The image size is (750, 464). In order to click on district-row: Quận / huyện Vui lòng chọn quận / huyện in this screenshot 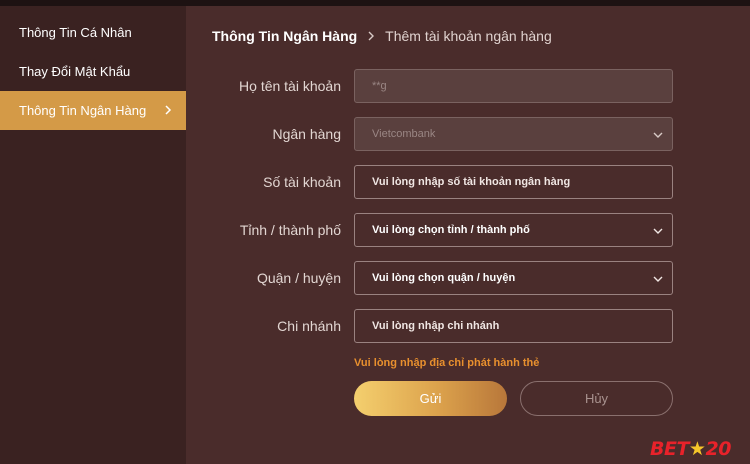, I will do `click(468, 278)`.